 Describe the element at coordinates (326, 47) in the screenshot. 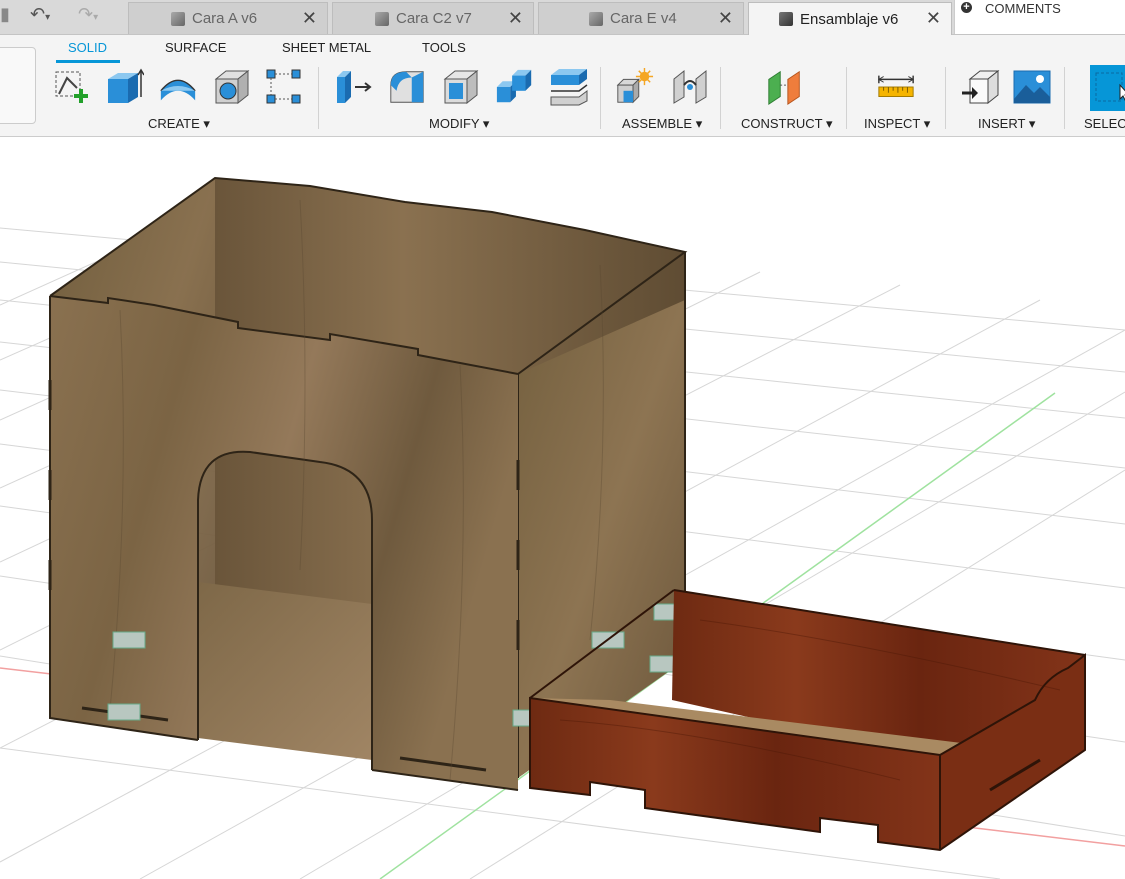

I see `tab-sheet-metal: SHEET METAL` at that location.